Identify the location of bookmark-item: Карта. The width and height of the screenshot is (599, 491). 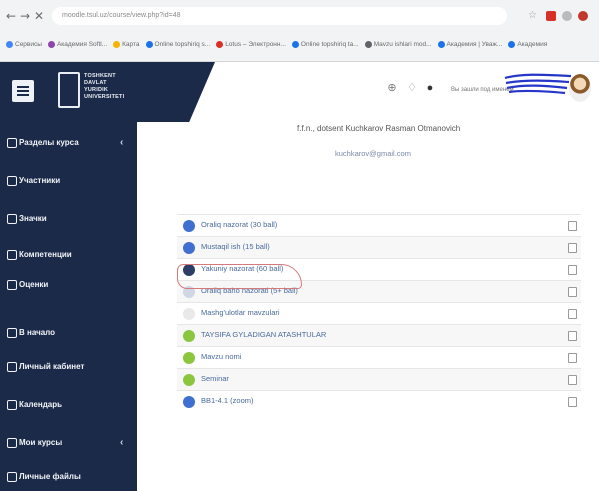
(126, 45).